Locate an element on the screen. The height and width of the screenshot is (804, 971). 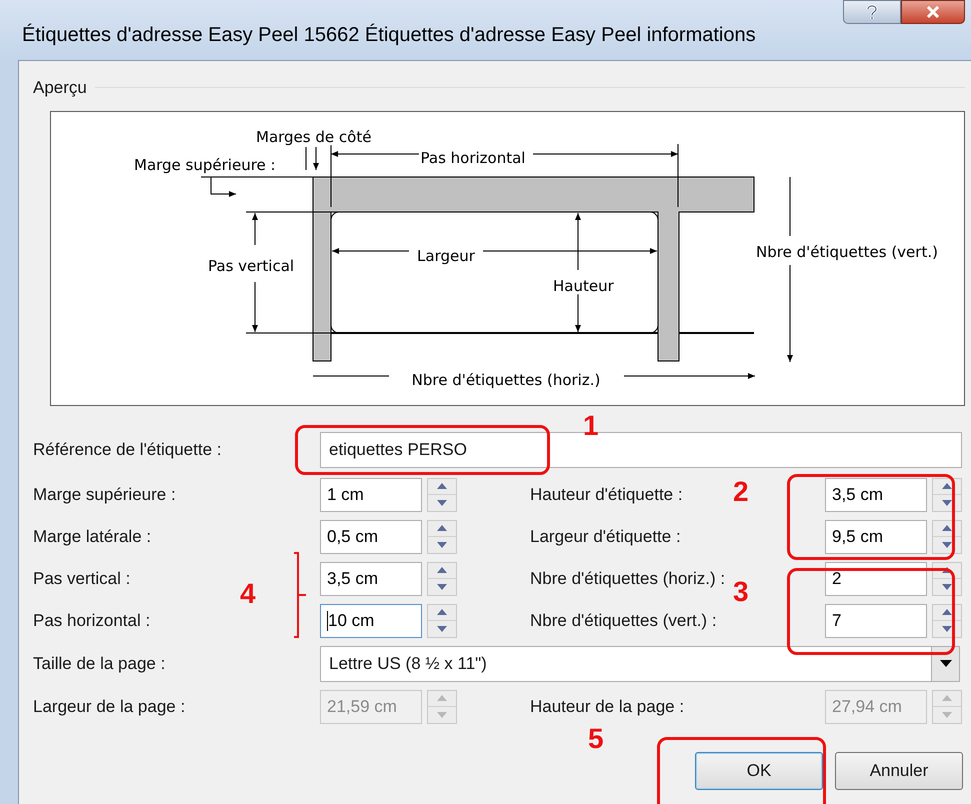
group-label: Aperçu is located at coordinates (60, 88).